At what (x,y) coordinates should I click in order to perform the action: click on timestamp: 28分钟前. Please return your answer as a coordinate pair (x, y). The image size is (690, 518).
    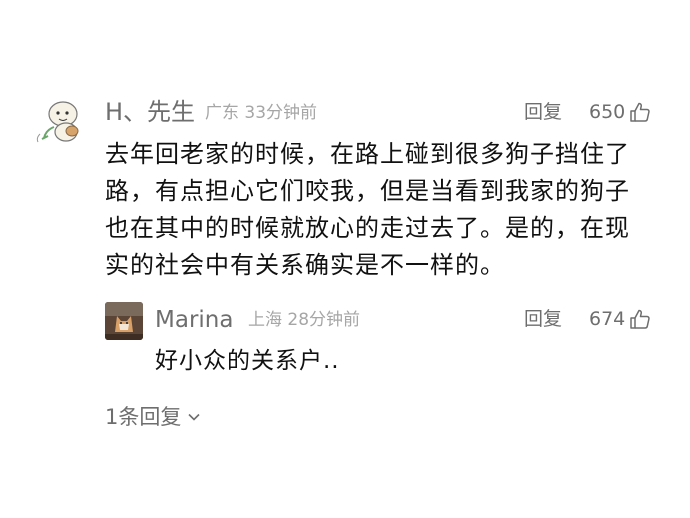
    Looking at the image, I should click on (324, 320).